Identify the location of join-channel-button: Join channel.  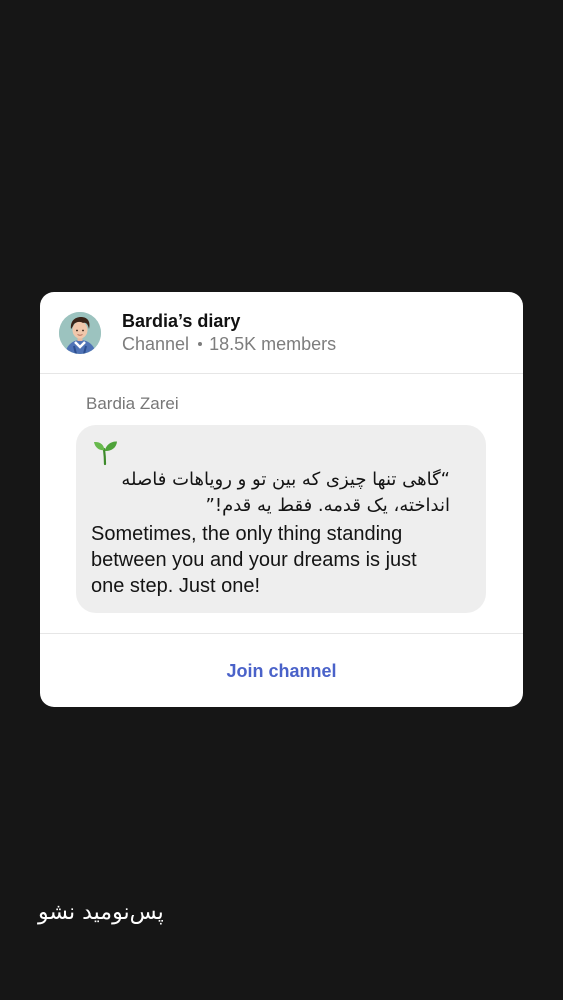
(281, 670).